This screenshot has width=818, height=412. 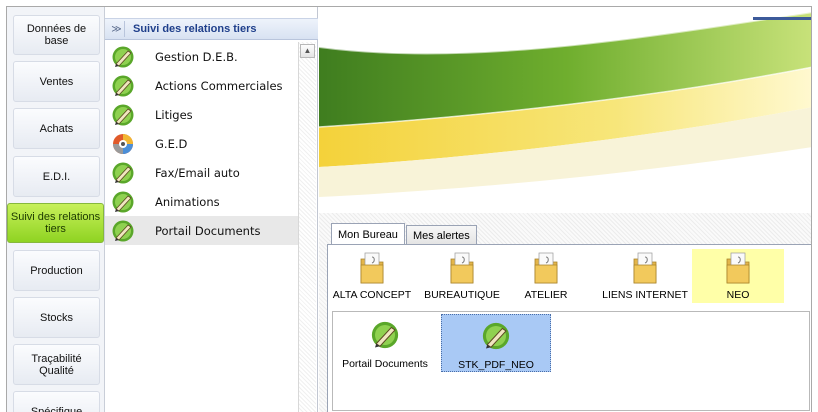 What do you see at coordinates (208, 230) in the screenshot?
I see `menu-item-label: Portail Documents` at bounding box center [208, 230].